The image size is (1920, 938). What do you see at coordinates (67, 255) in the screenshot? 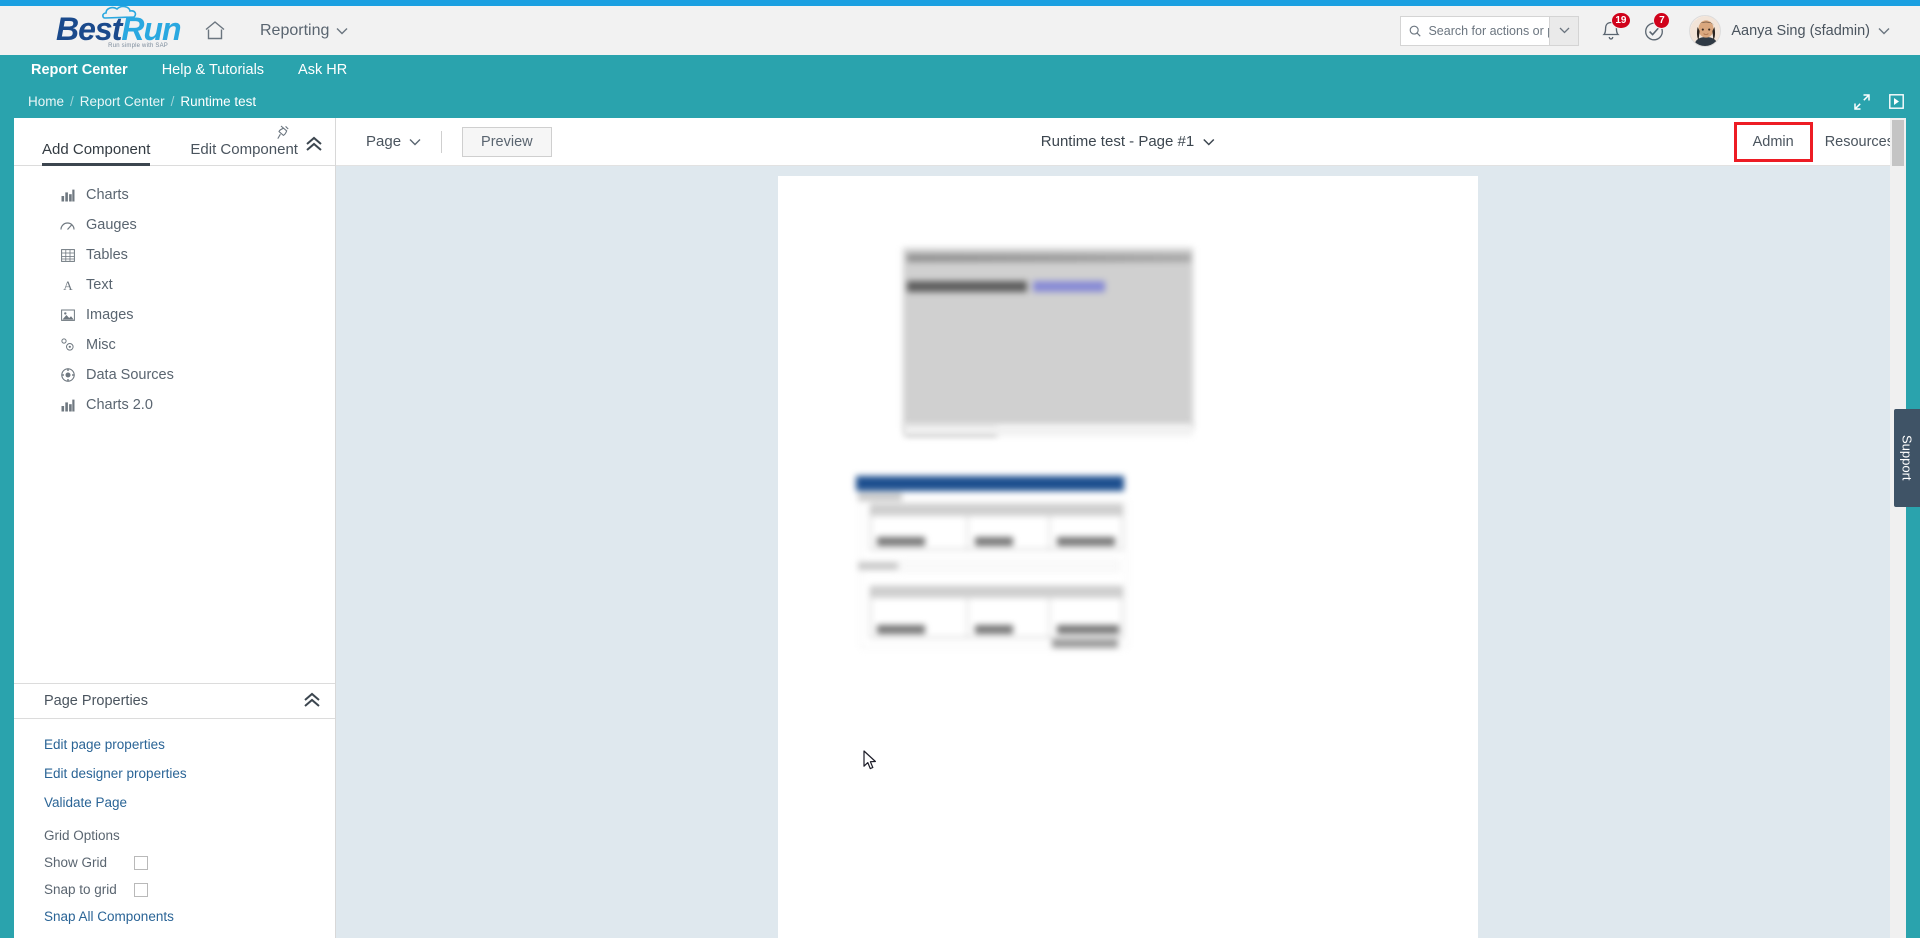
I see `table-grid-icon` at bounding box center [67, 255].